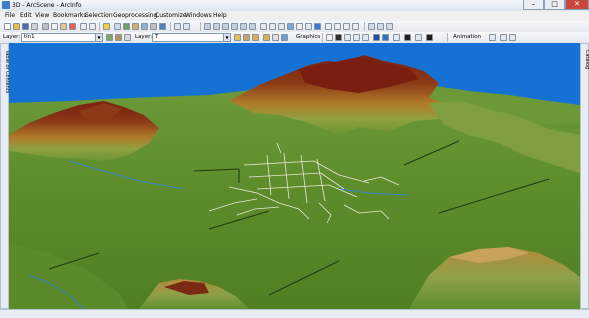  What do you see at coordinates (503, 37) in the screenshot?
I see `animation-record-icon` at bounding box center [503, 37].